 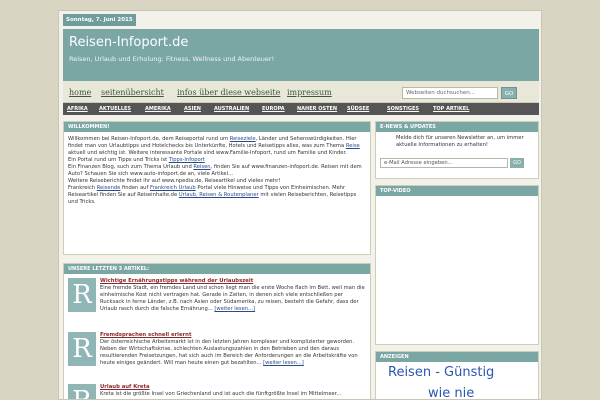 What do you see at coordinates (273, 109) in the screenshot?
I see `category-europa: EUROPA` at bounding box center [273, 109].